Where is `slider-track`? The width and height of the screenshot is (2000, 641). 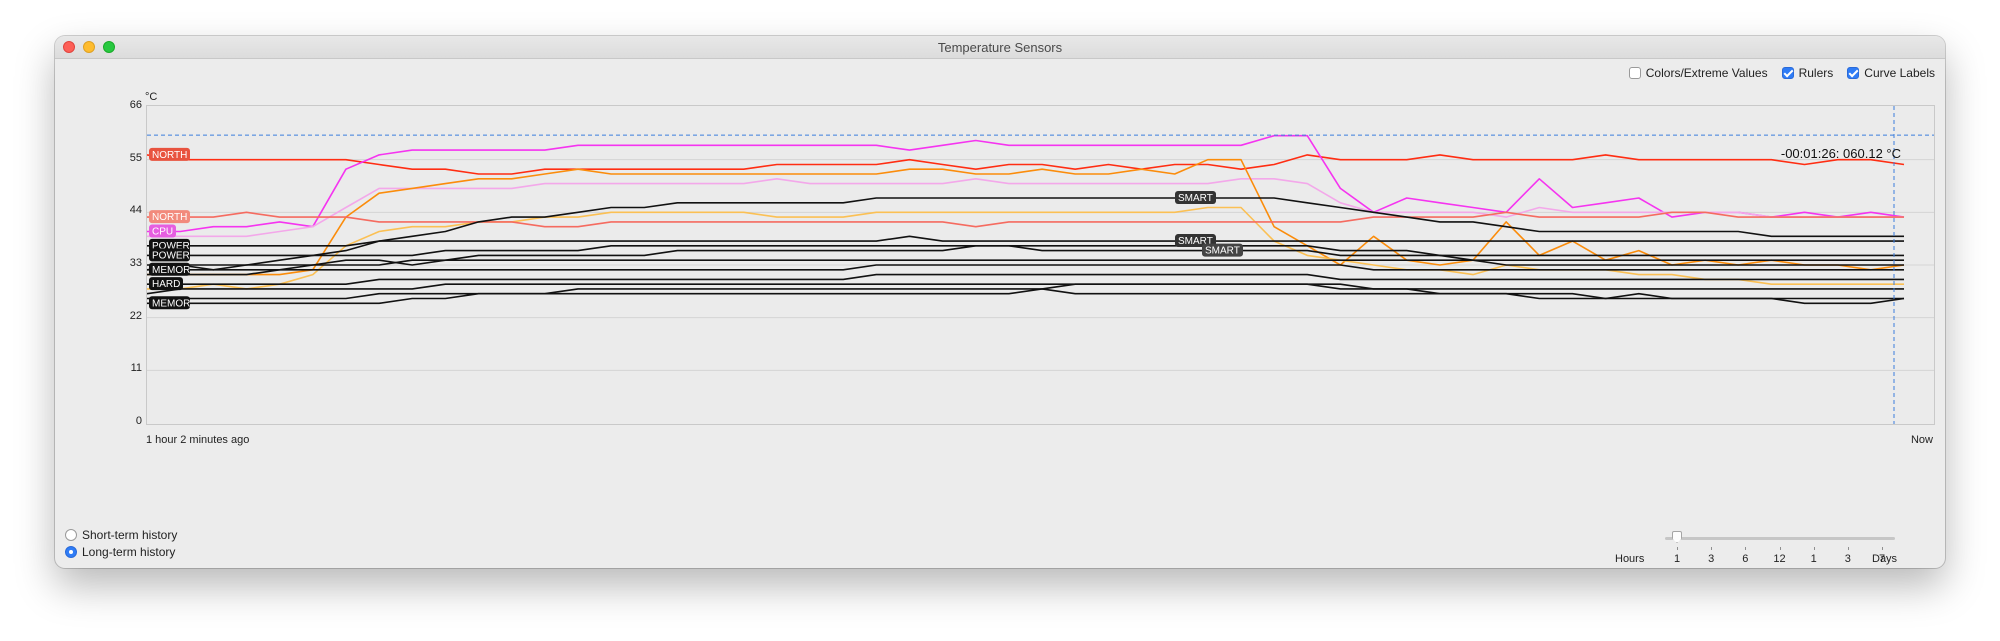
slider-track is located at coordinates (1780, 538).